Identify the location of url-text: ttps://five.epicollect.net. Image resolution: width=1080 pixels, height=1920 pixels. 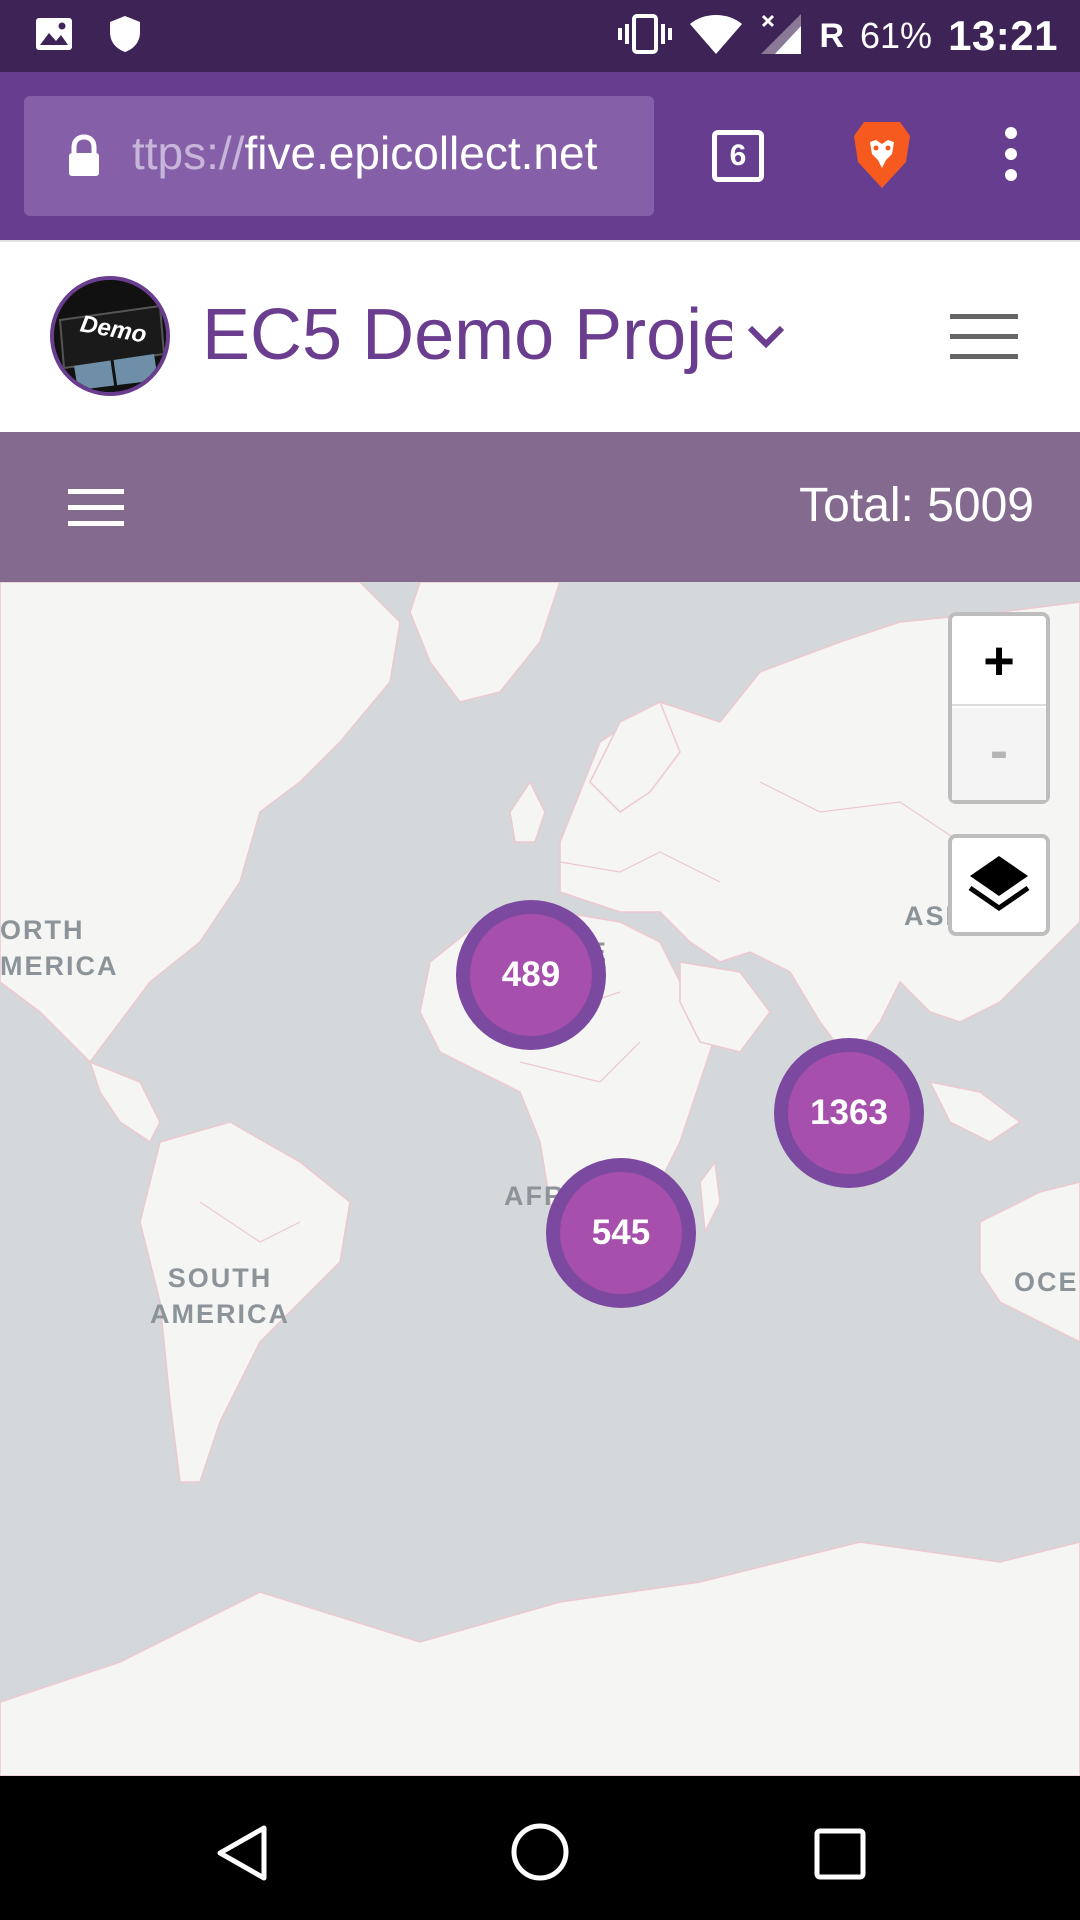
(387, 153).